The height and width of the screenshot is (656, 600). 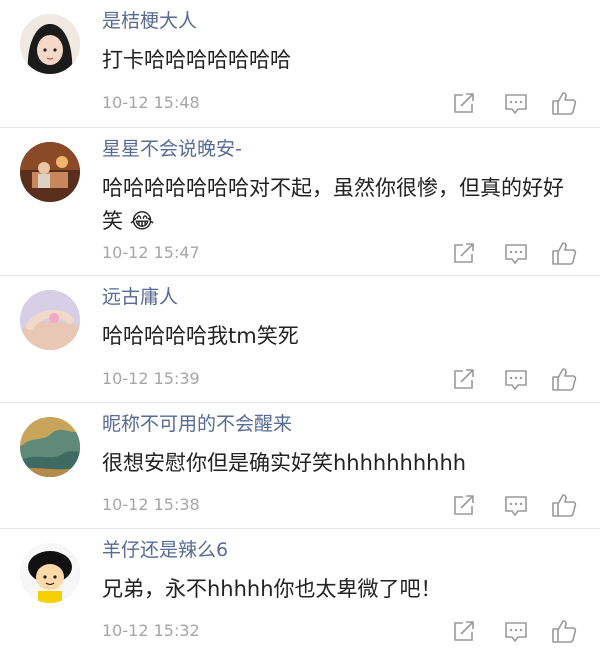 I want to click on username: 星星不会说晚安-, so click(x=172, y=149).